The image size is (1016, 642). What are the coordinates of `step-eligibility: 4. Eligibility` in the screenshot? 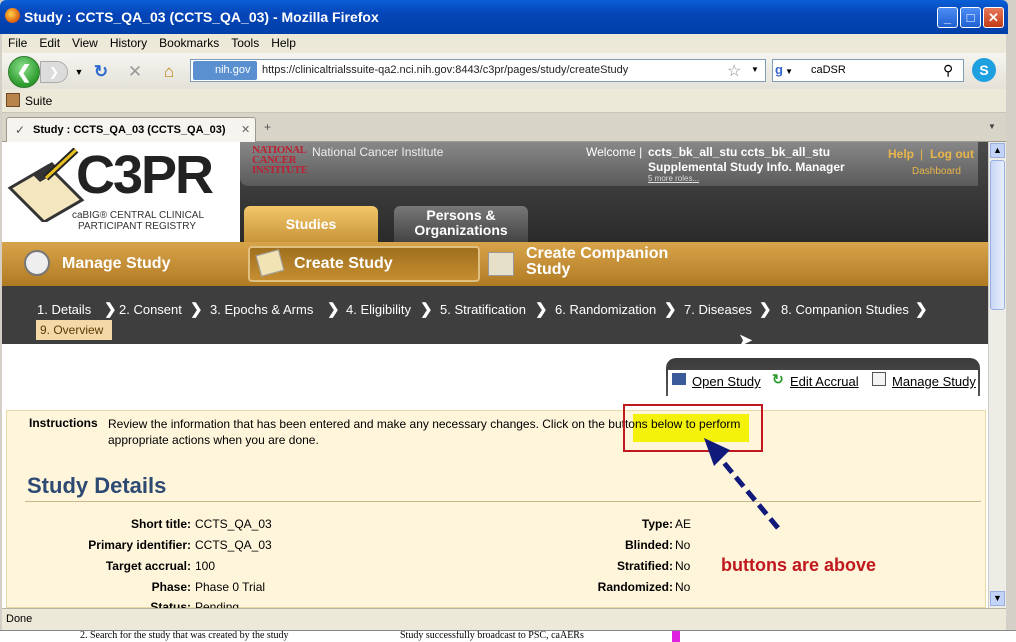 It's located at (378, 309).